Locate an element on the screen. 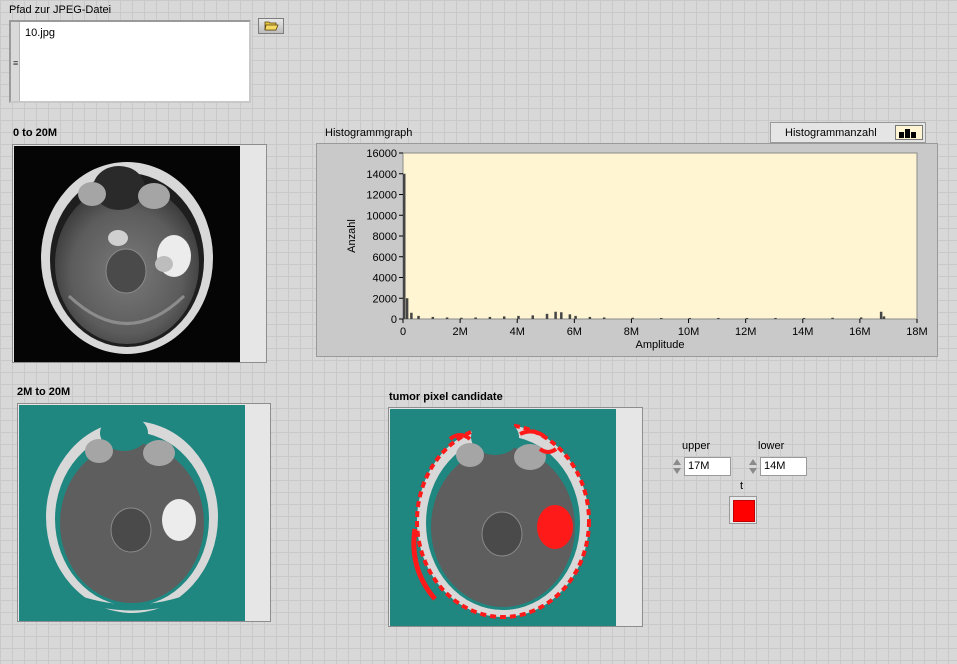 This screenshot has width=957, height=664. upper-value: 17M is located at coordinates (707, 466).